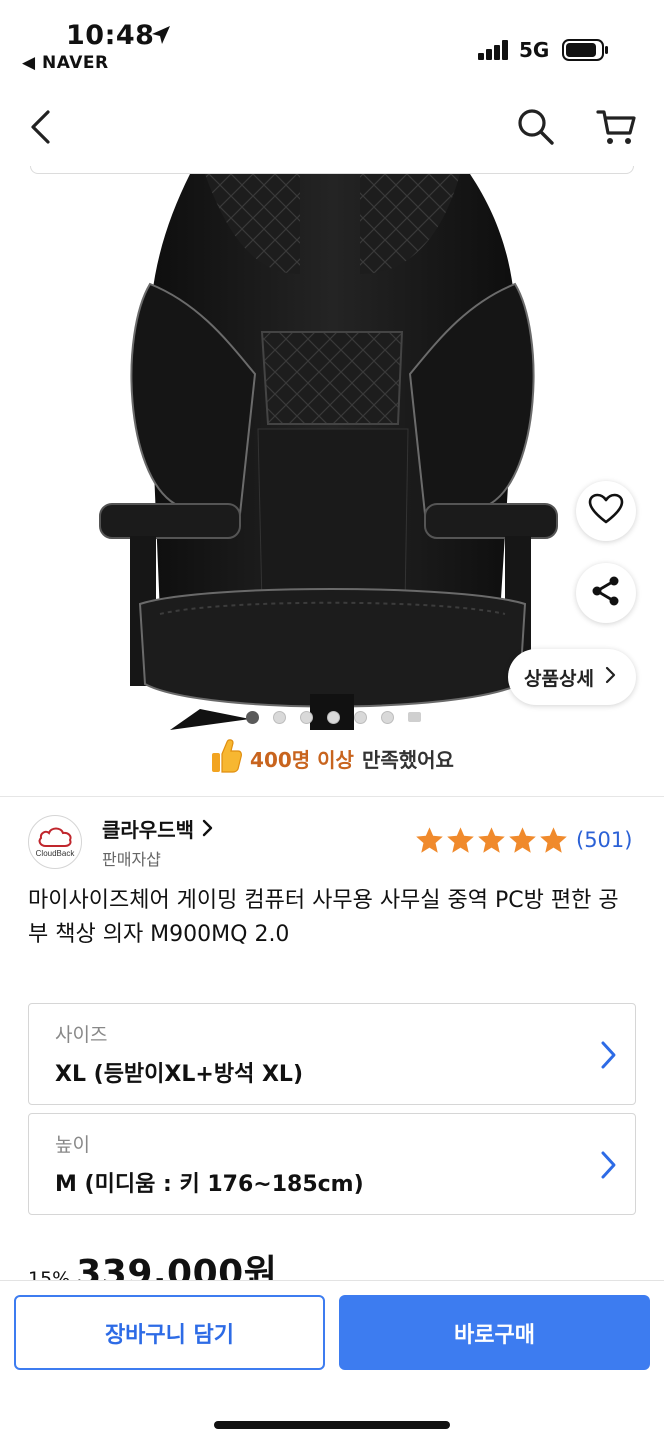 Image resolution: width=664 pixels, height=1440 pixels. I want to click on cart-icon, so click(617, 129).